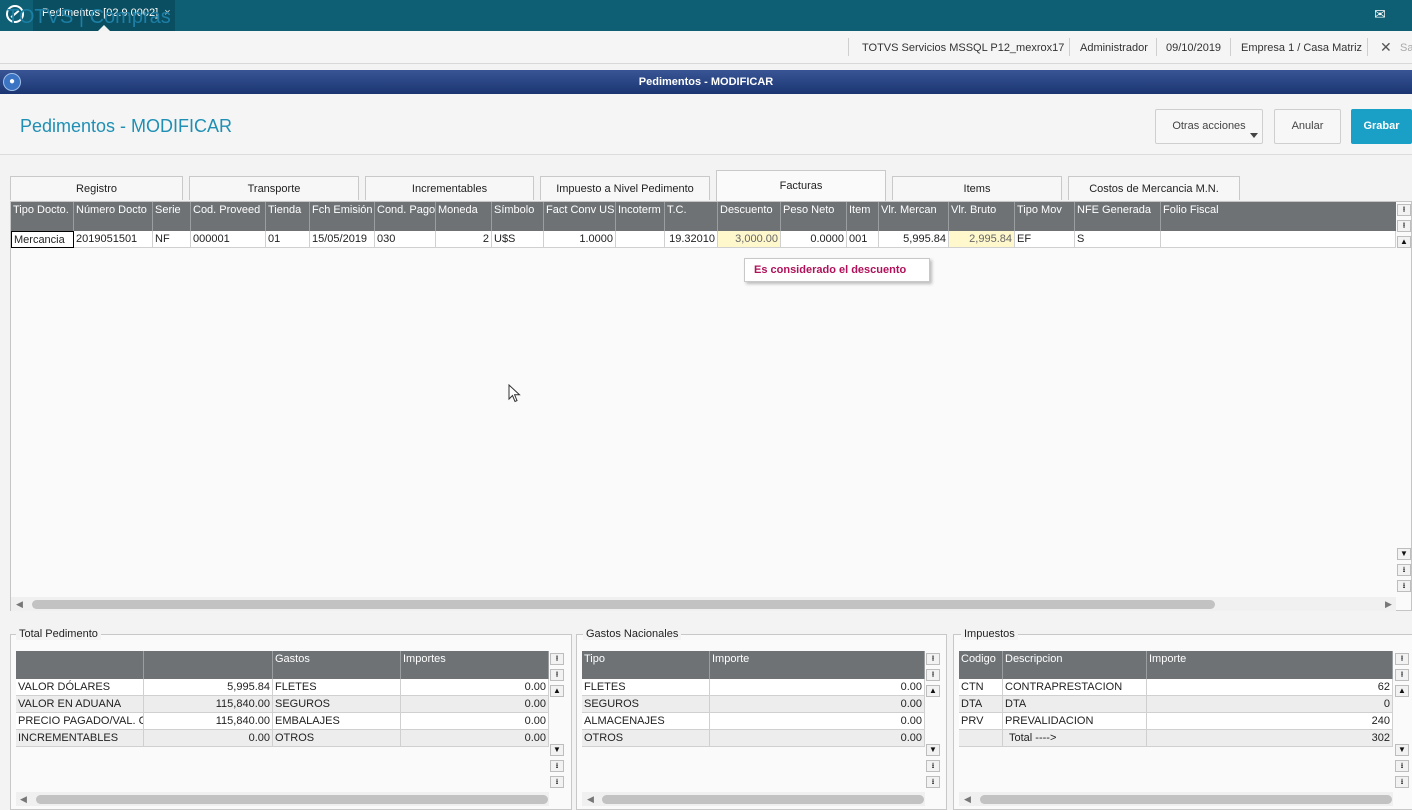 The height and width of the screenshot is (810, 1412). What do you see at coordinates (1386, 47) in the screenshot?
I see `close-app-icon: ✕` at bounding box center [1386, 47].